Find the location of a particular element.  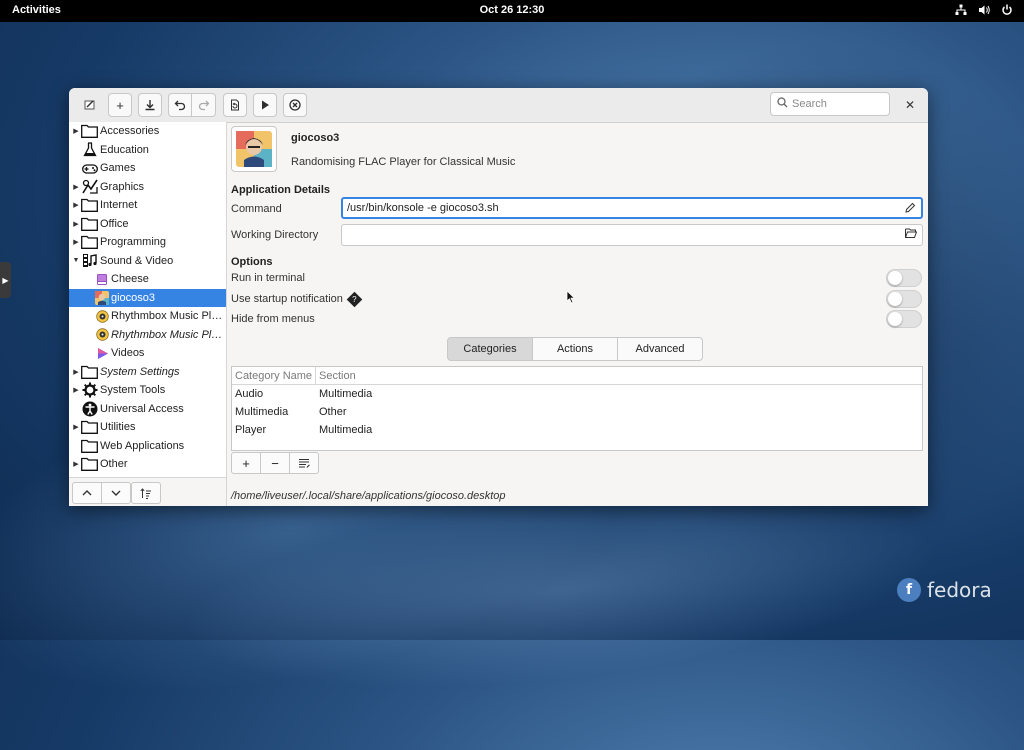

app-menu-icon is located at coordinates (90, 105).